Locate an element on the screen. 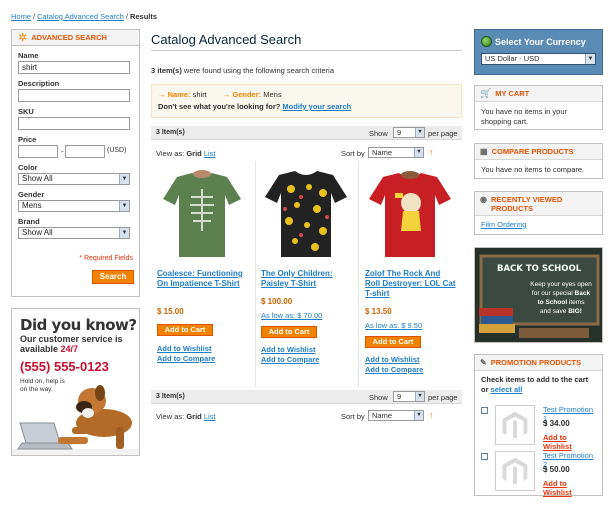 Image resolution: width=615 pixels, height=505 pixels. currency-title: Select Your Currency is located at coordinates (540, 42).